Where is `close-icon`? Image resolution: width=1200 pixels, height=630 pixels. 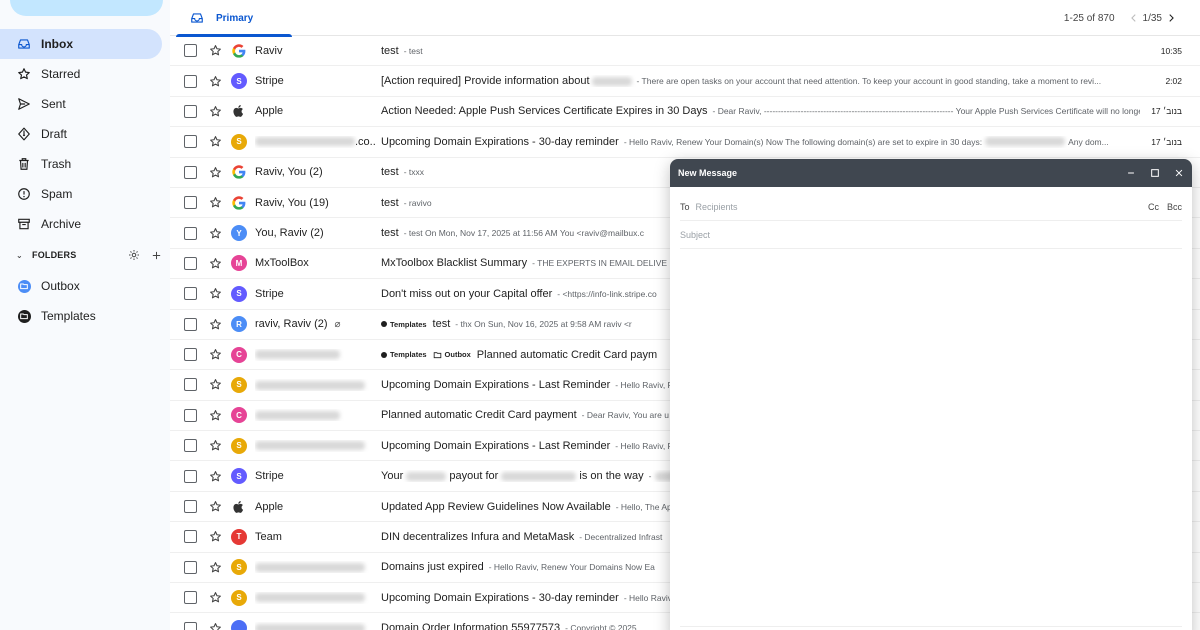 close-icon is located at coordinates (1179, 173).